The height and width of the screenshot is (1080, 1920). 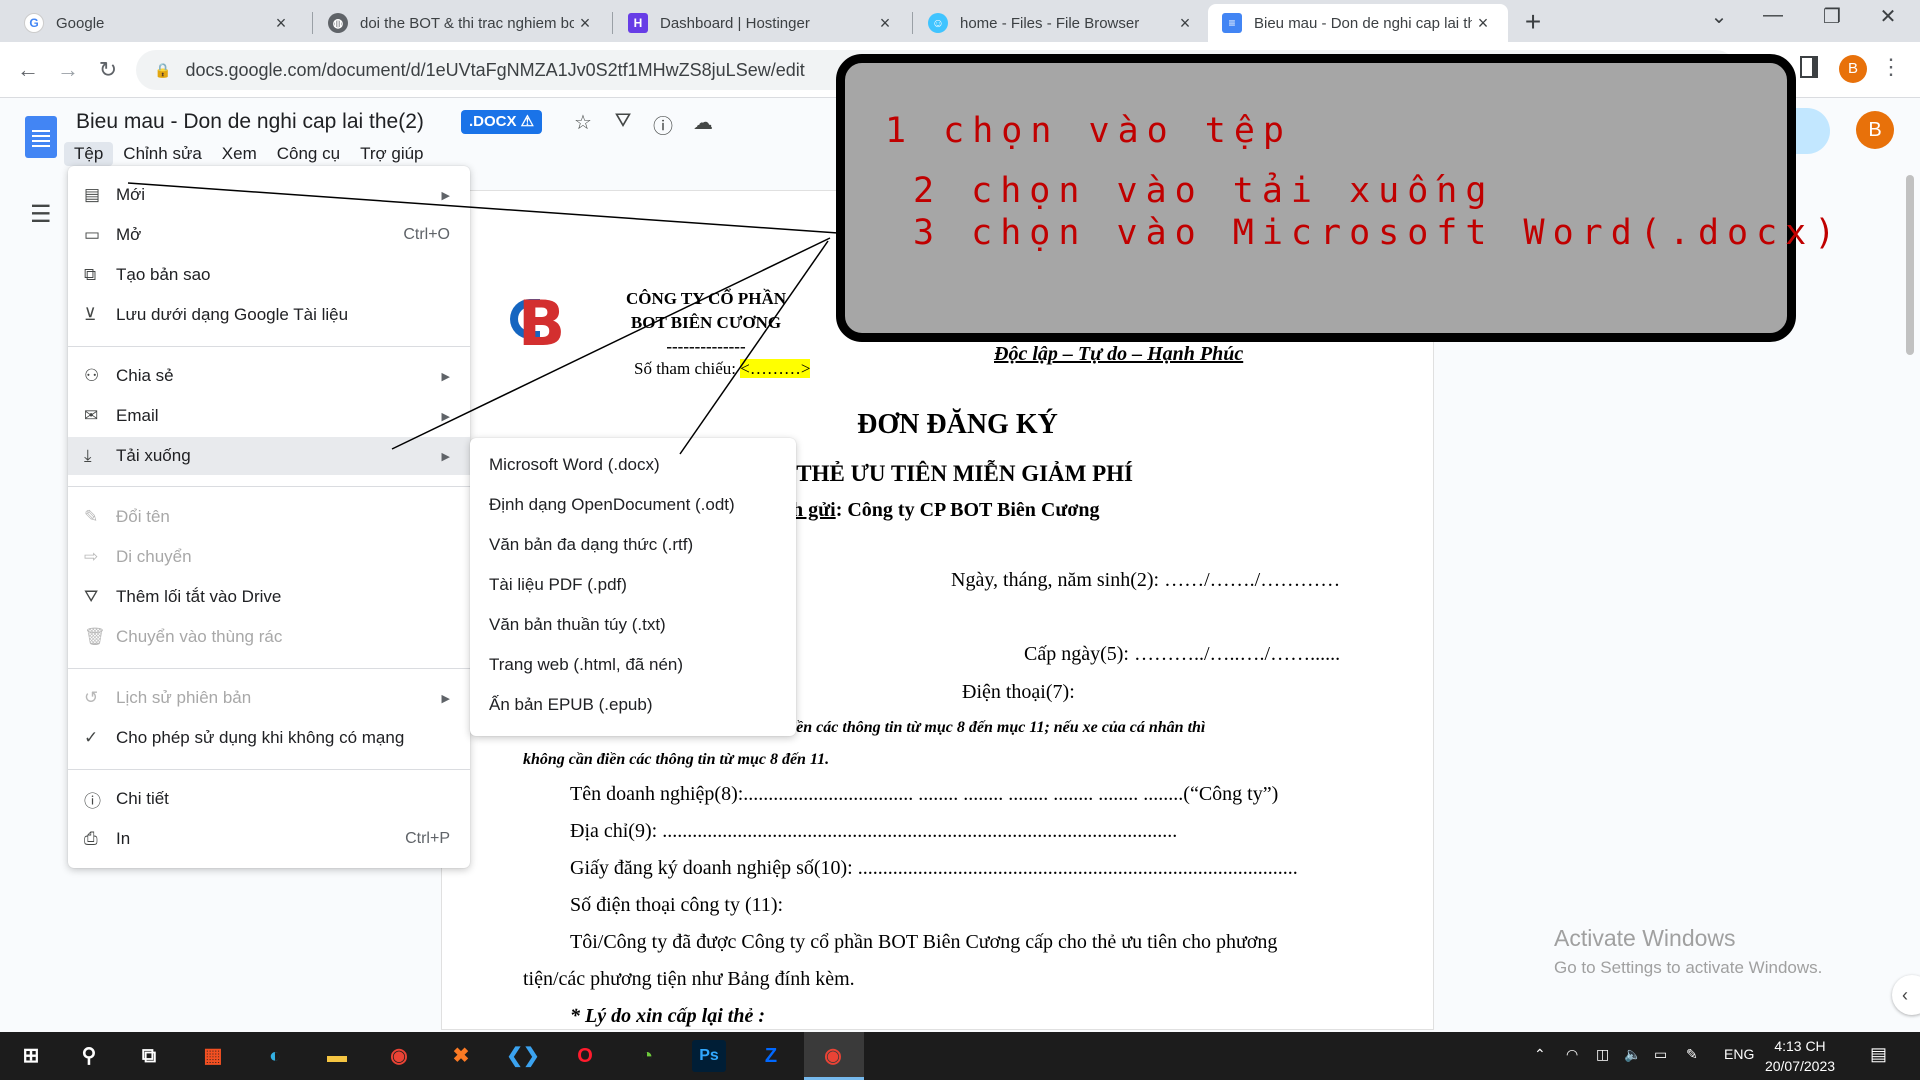 I want to click on download-odt: Định dạng OpenDocument (.odt), so click(x=633, y=505).